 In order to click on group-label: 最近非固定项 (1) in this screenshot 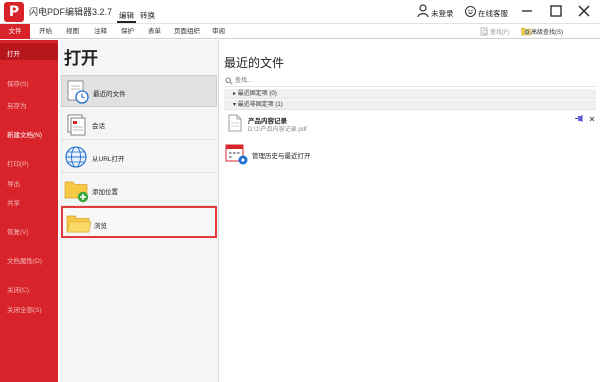, I will do `click(260, 105)`.